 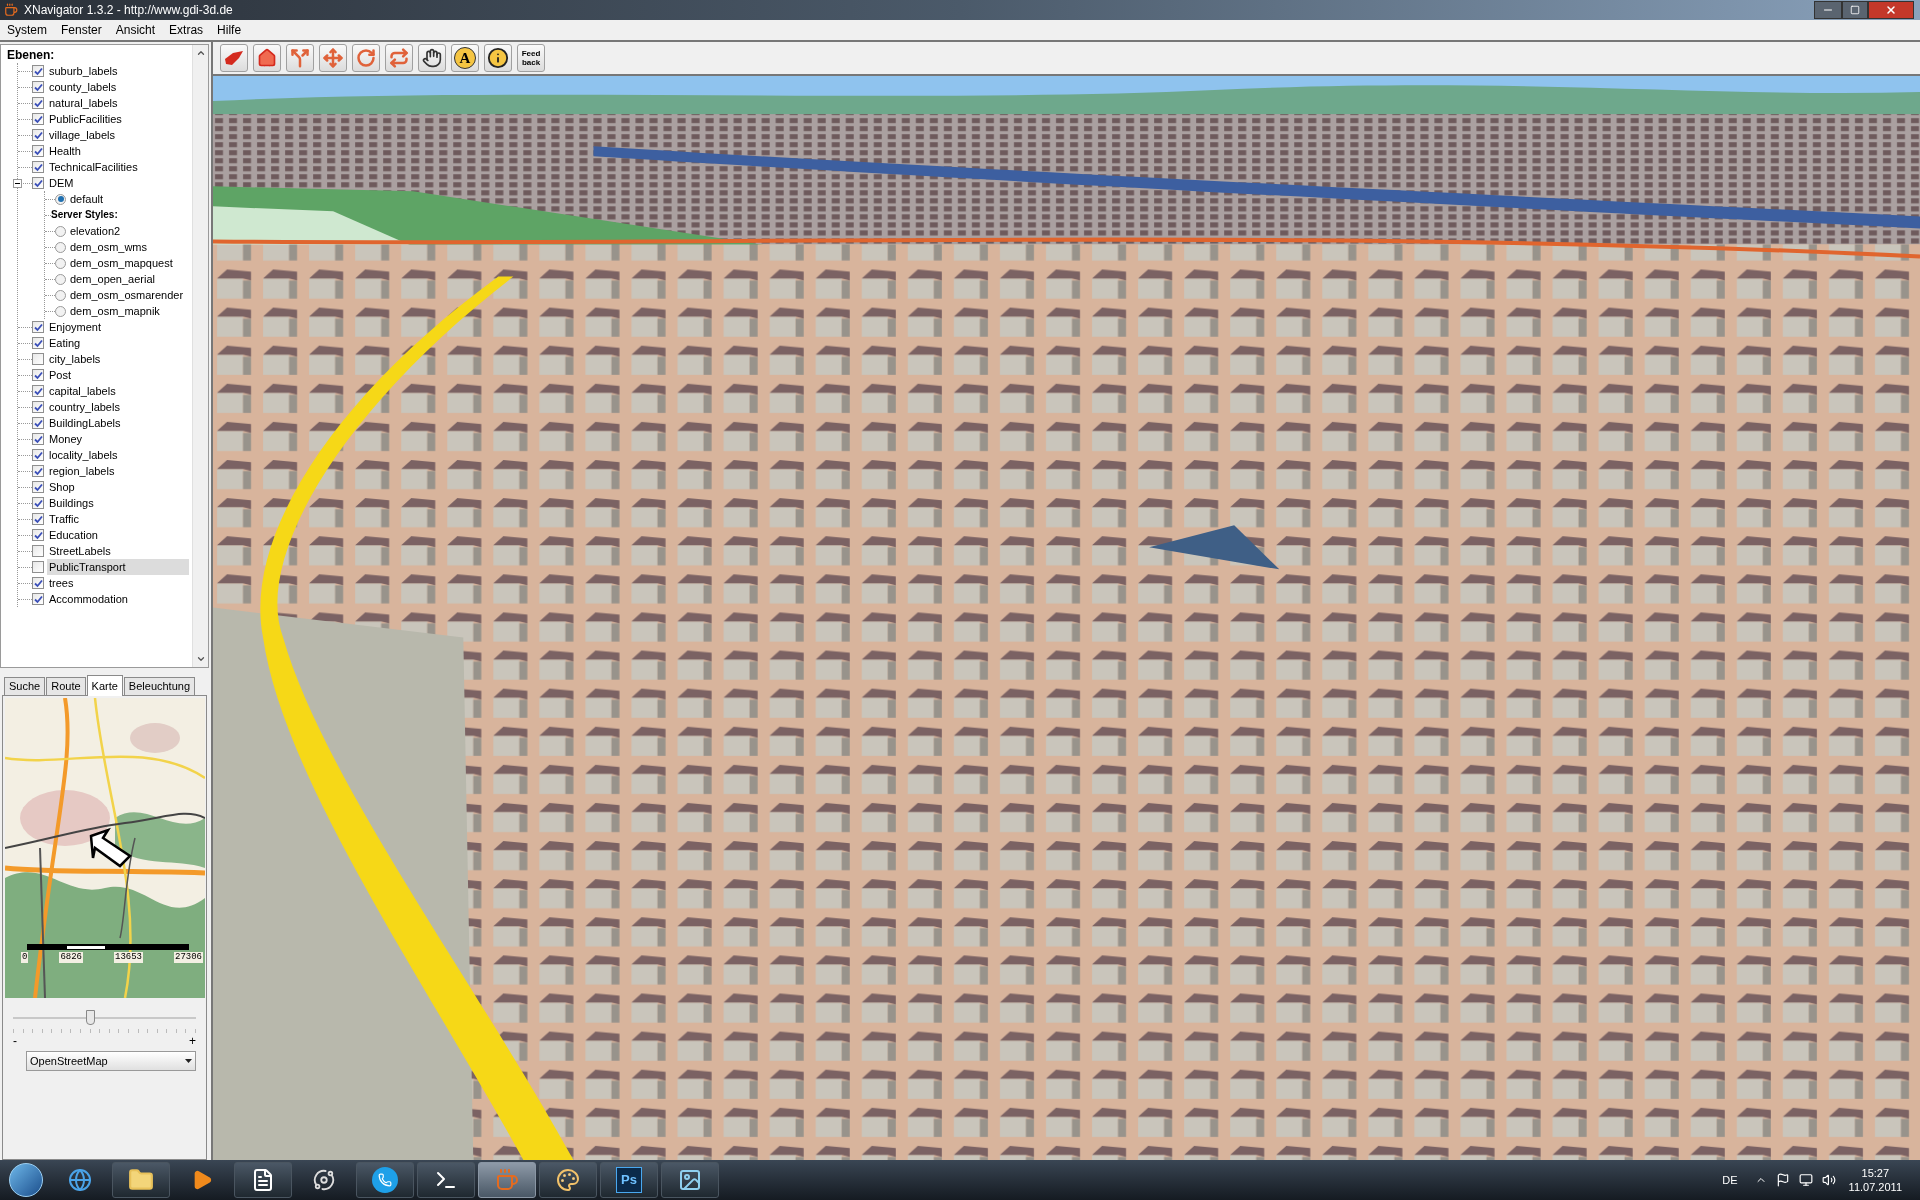 I want to click on layer-item: village_labels, so click(x=82, y=135).